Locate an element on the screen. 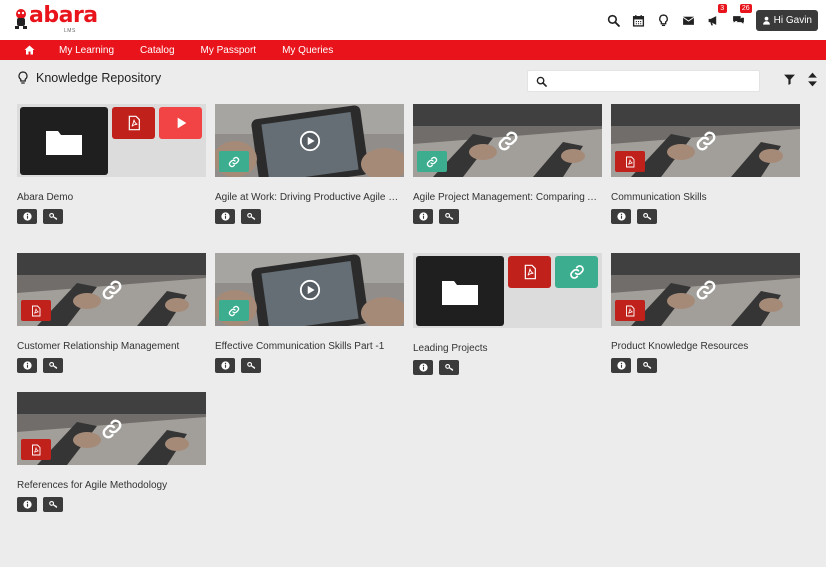  search-box is located at coordinates (643, 81).